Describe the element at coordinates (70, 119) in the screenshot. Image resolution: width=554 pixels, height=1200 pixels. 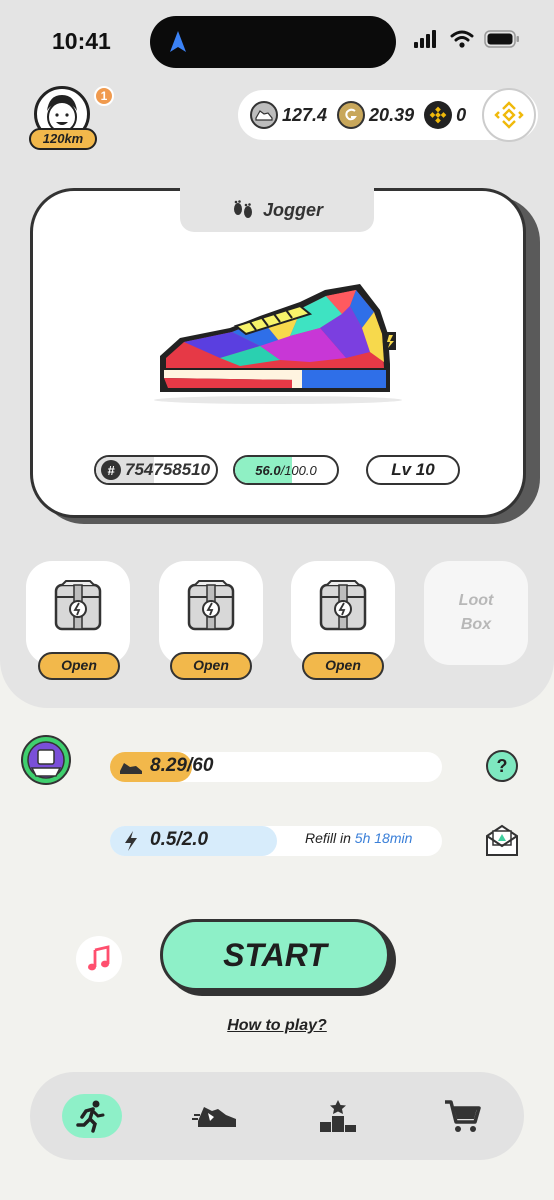
I see `profile-button: 1 120km` at that location.